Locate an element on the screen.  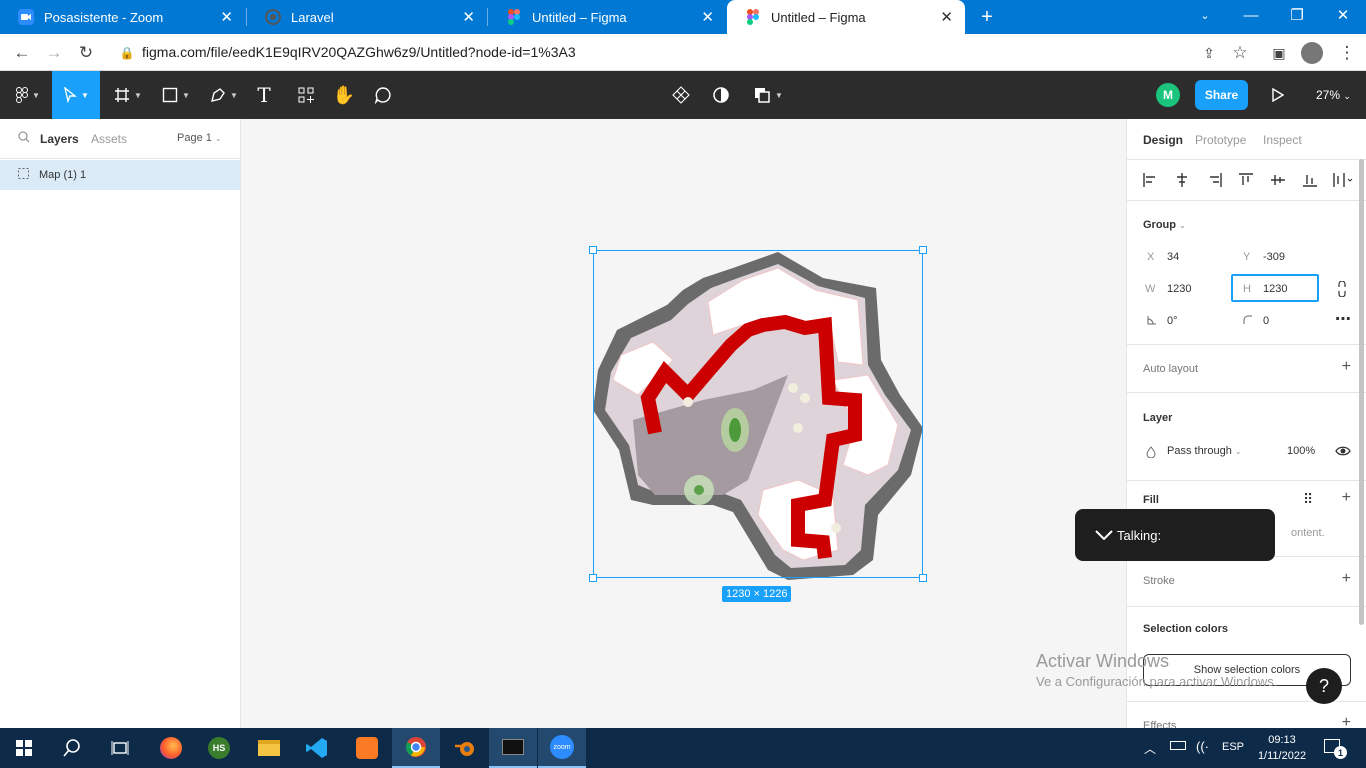
language-indicator: ESP is located at coordinates (1233, 747).